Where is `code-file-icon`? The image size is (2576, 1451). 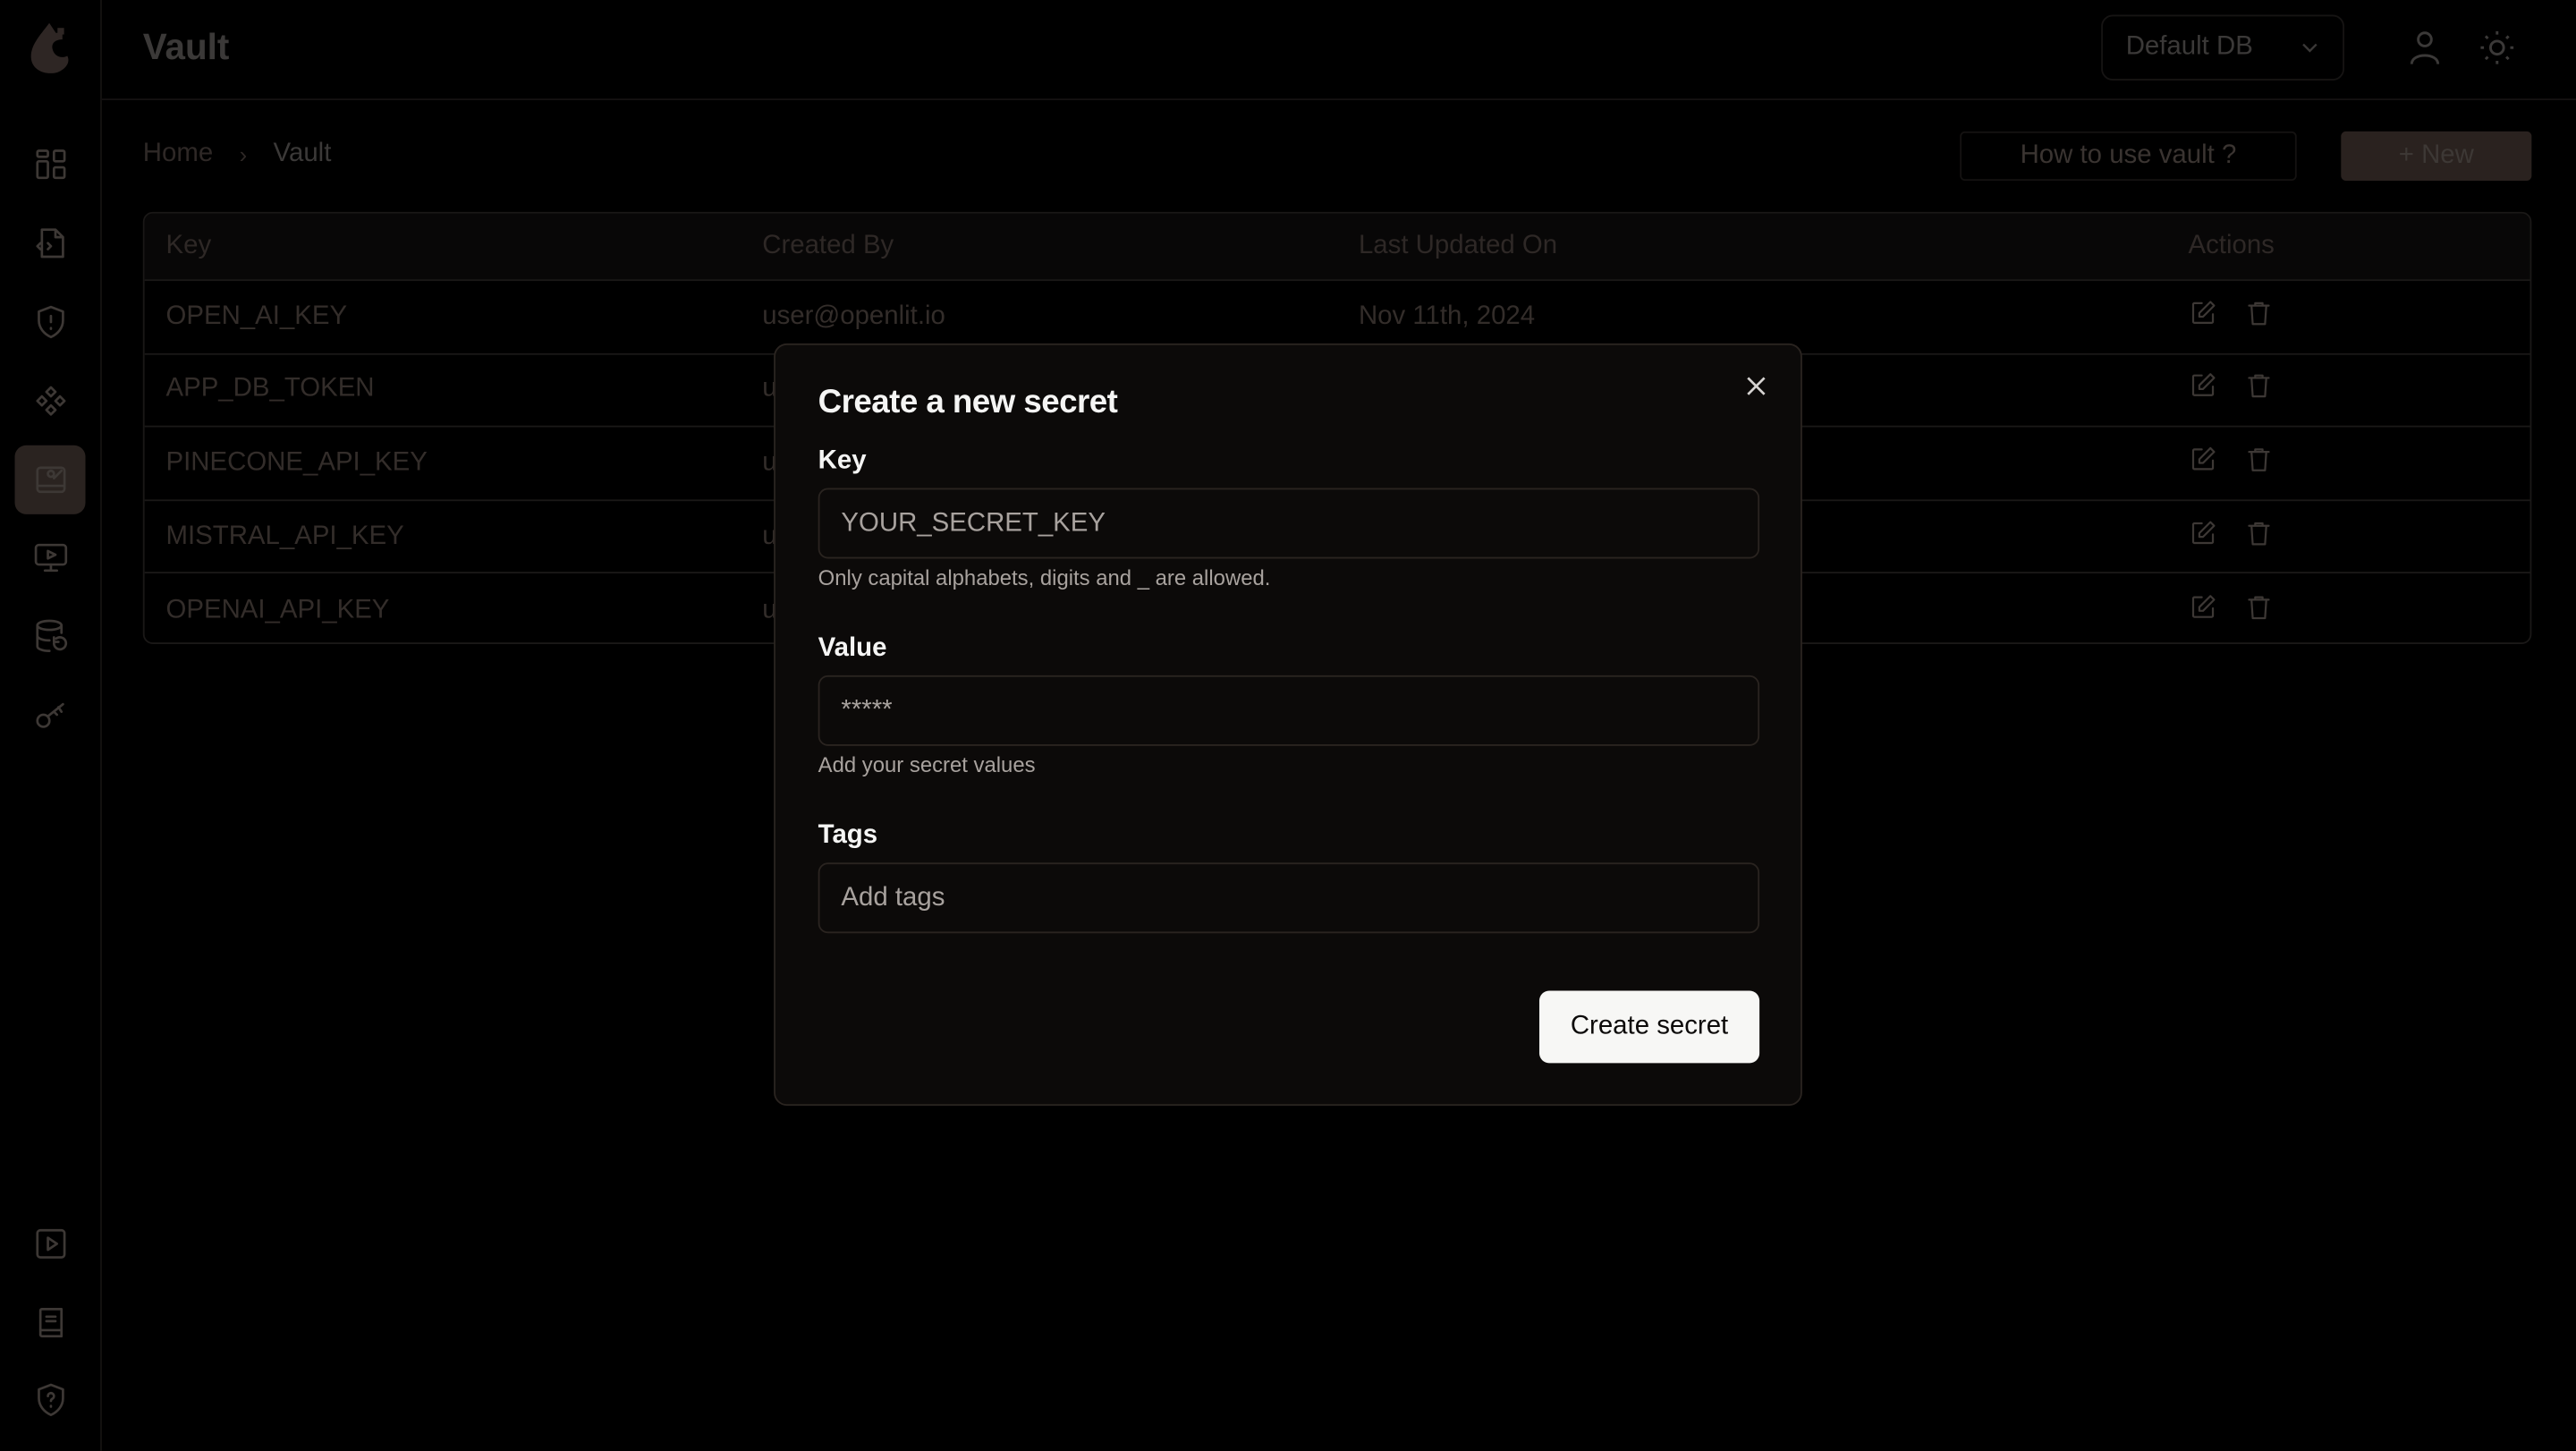 code-file-icon is located at coordinates (49, 244).